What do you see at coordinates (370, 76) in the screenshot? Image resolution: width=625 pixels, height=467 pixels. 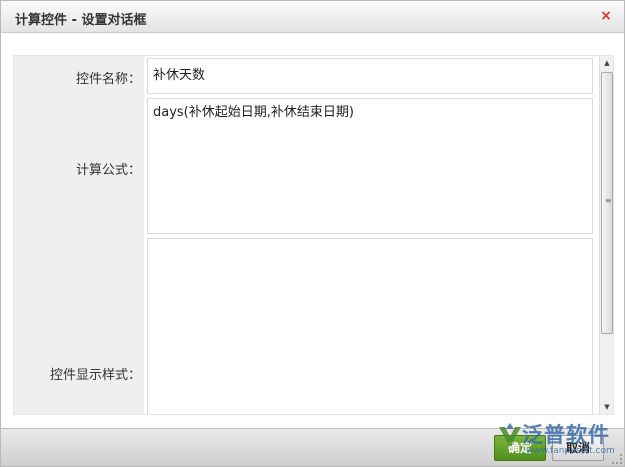 I see `control-name-input: 补休天数` at bounding box center [370, 76].